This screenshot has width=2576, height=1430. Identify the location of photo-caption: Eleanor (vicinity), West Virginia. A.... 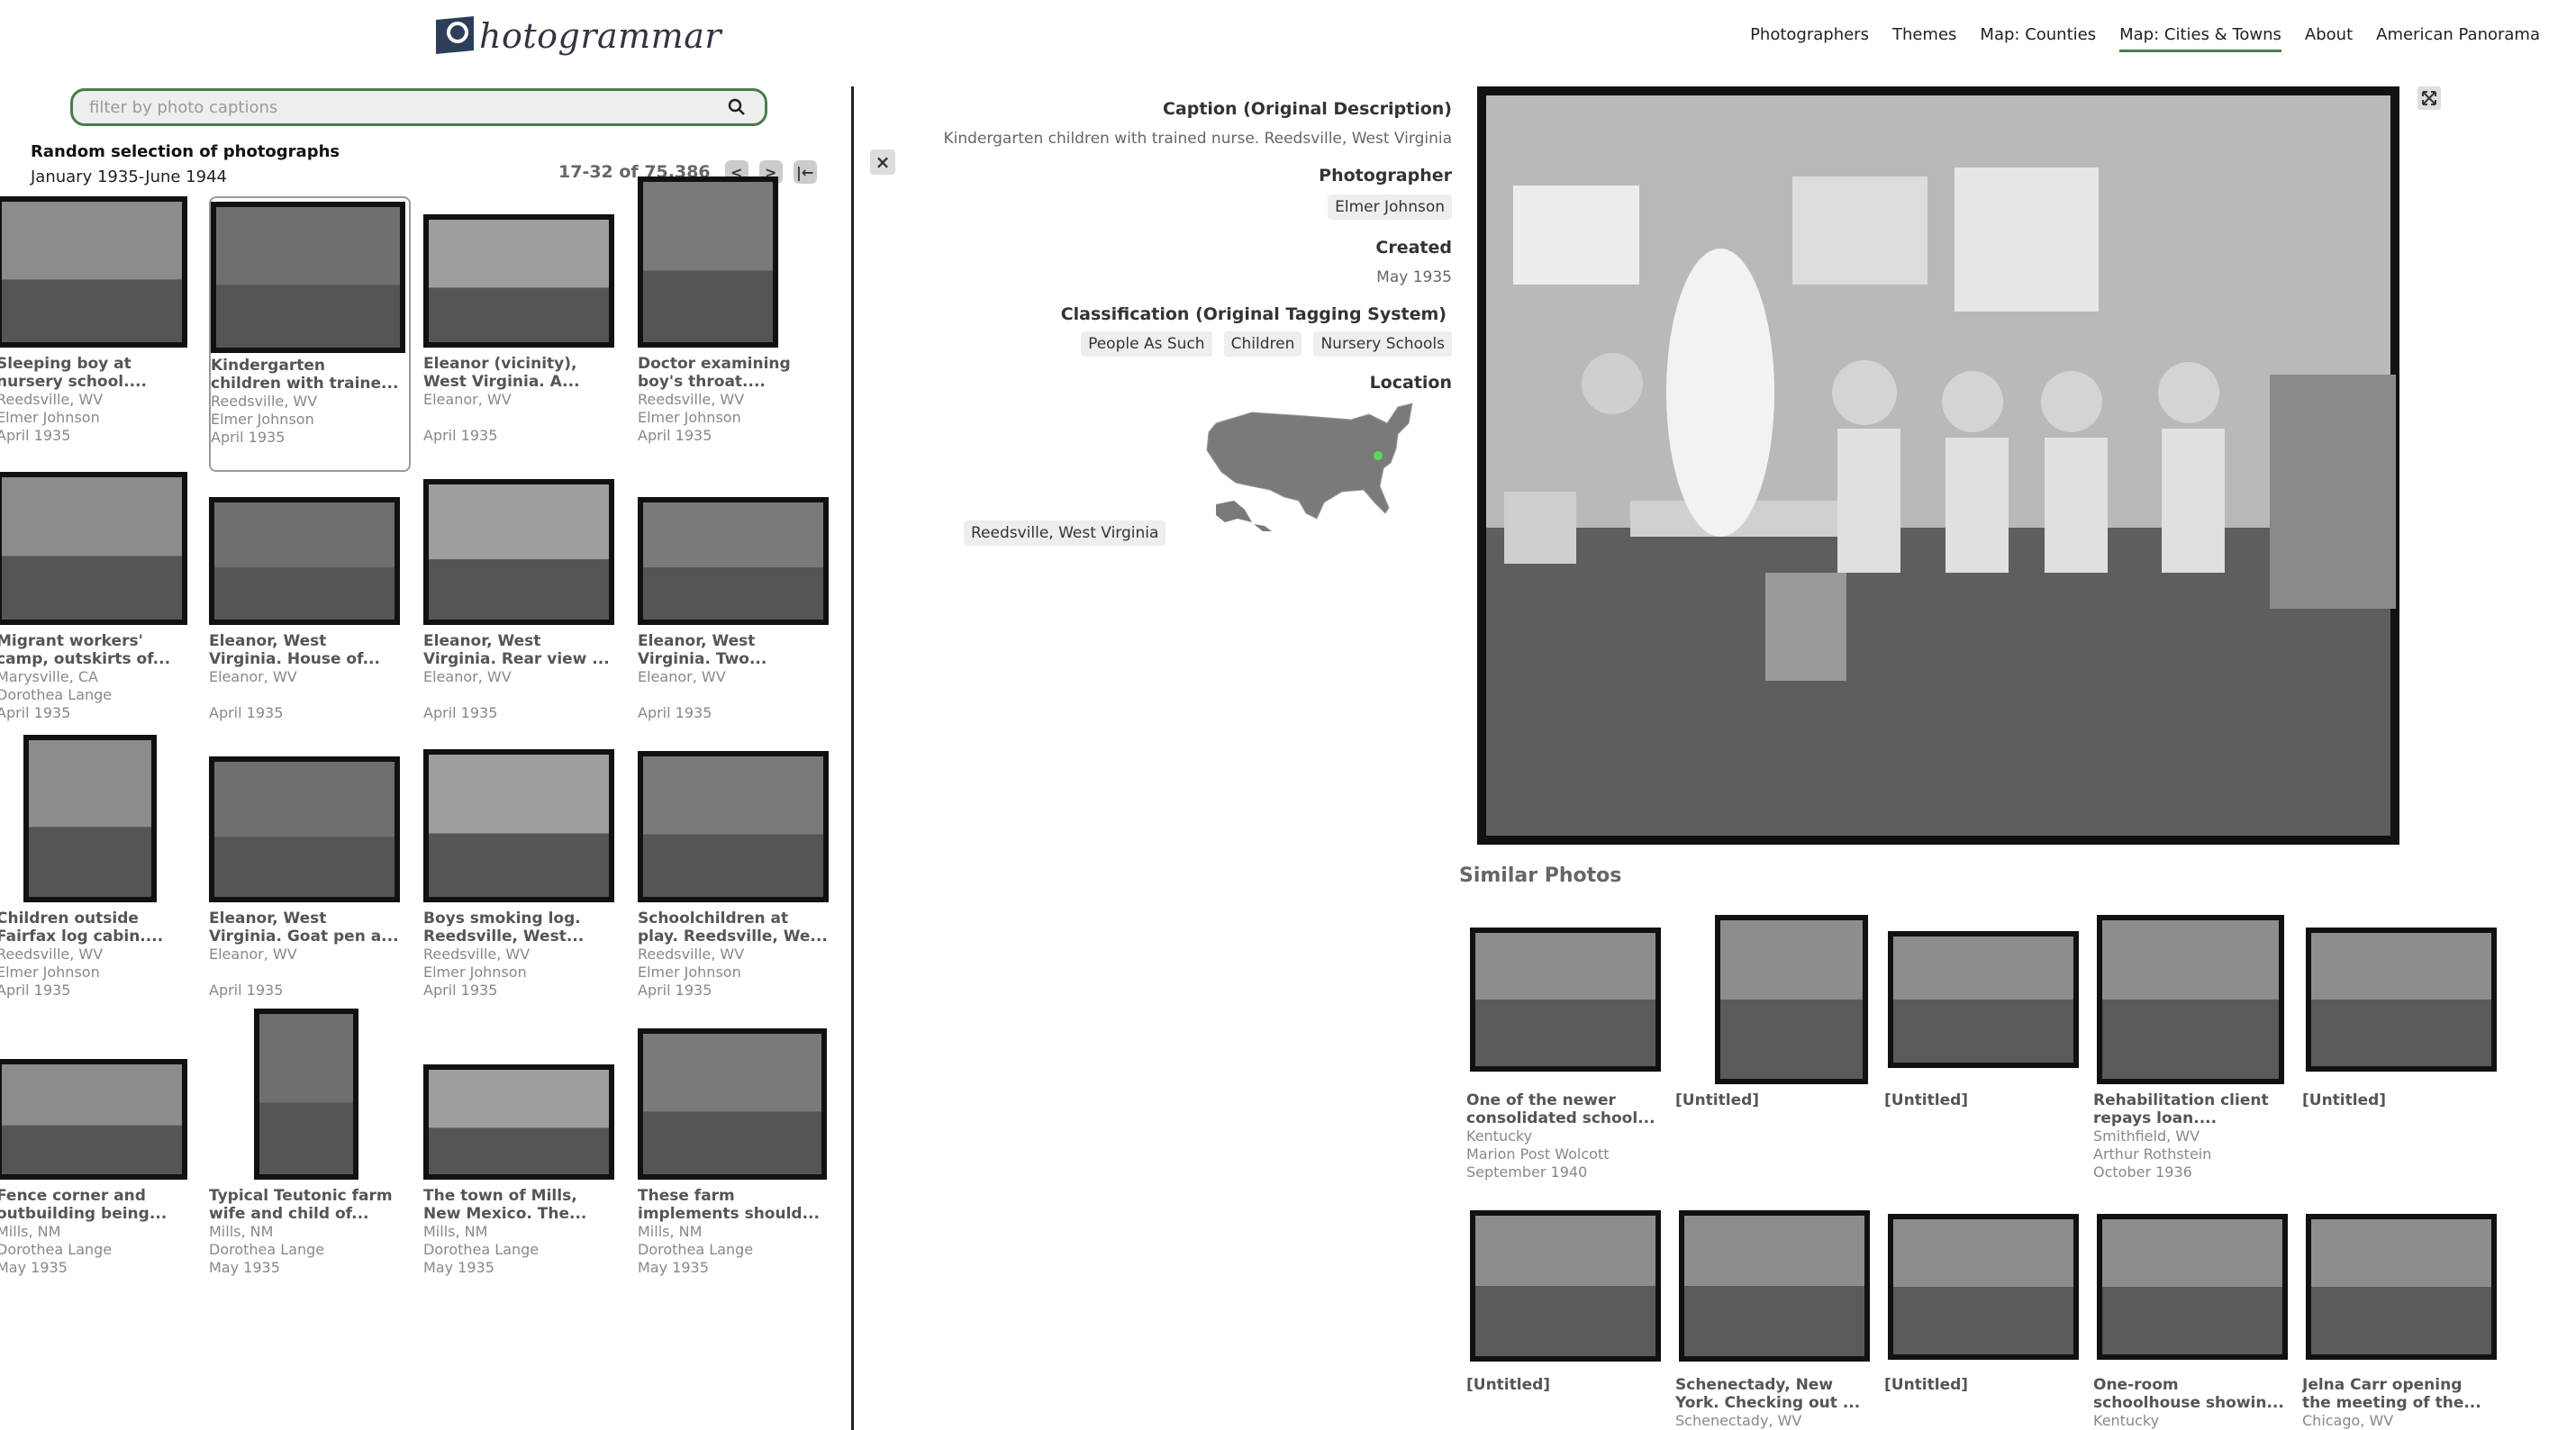
(523, 373).